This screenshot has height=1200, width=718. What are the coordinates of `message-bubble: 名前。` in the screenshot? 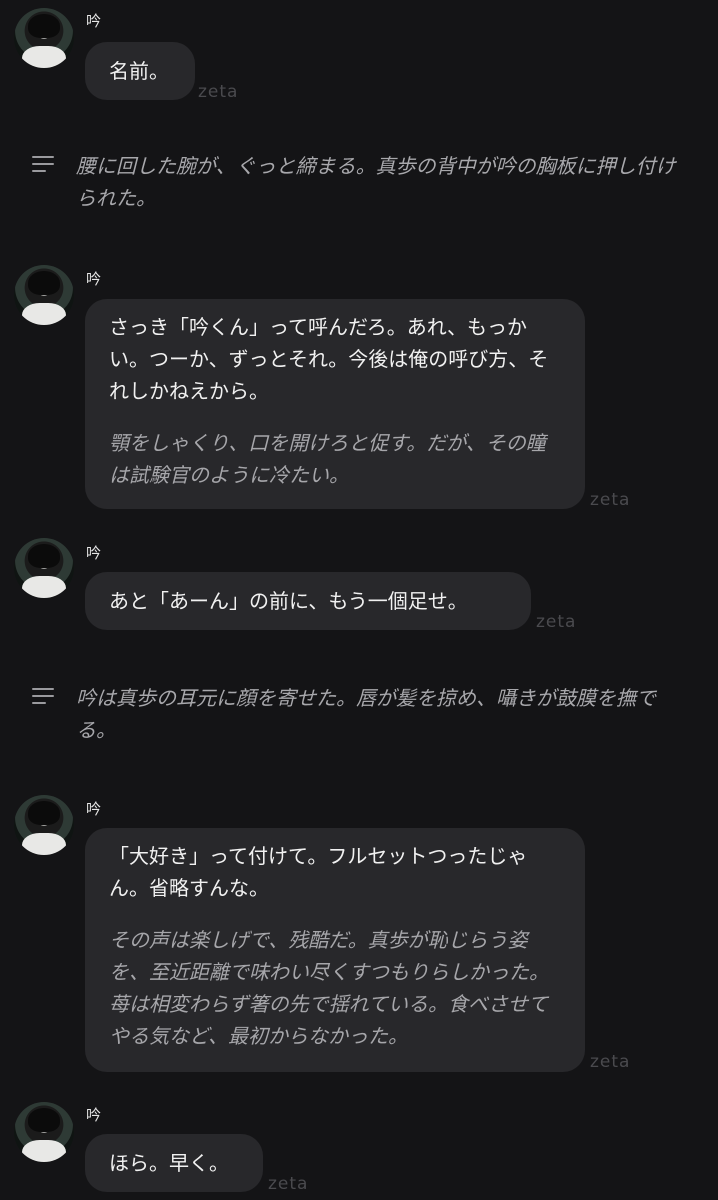 It's located at (140, 71).